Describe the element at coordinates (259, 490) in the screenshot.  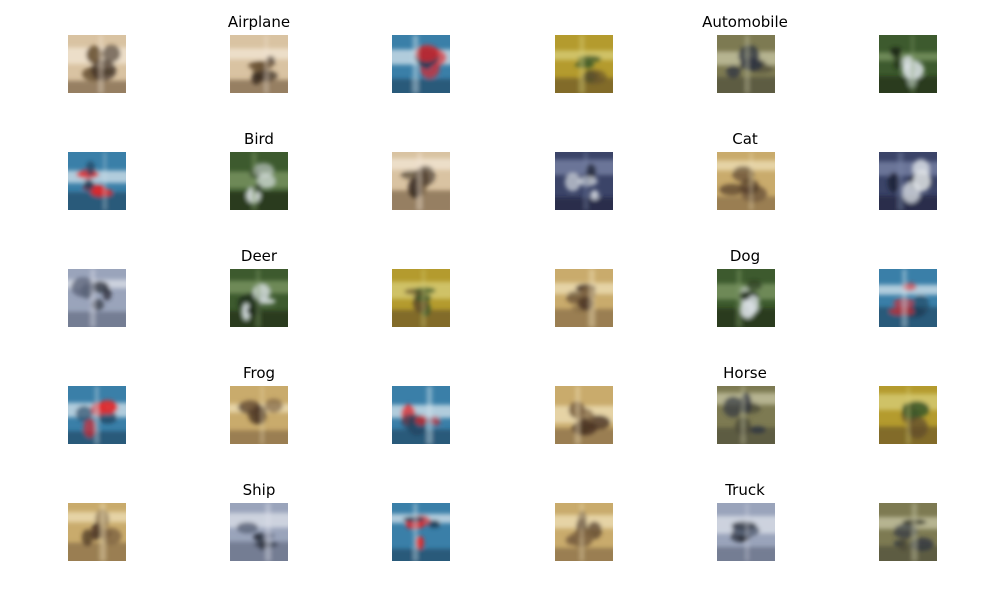
I see `class-title: Ship` at that location.